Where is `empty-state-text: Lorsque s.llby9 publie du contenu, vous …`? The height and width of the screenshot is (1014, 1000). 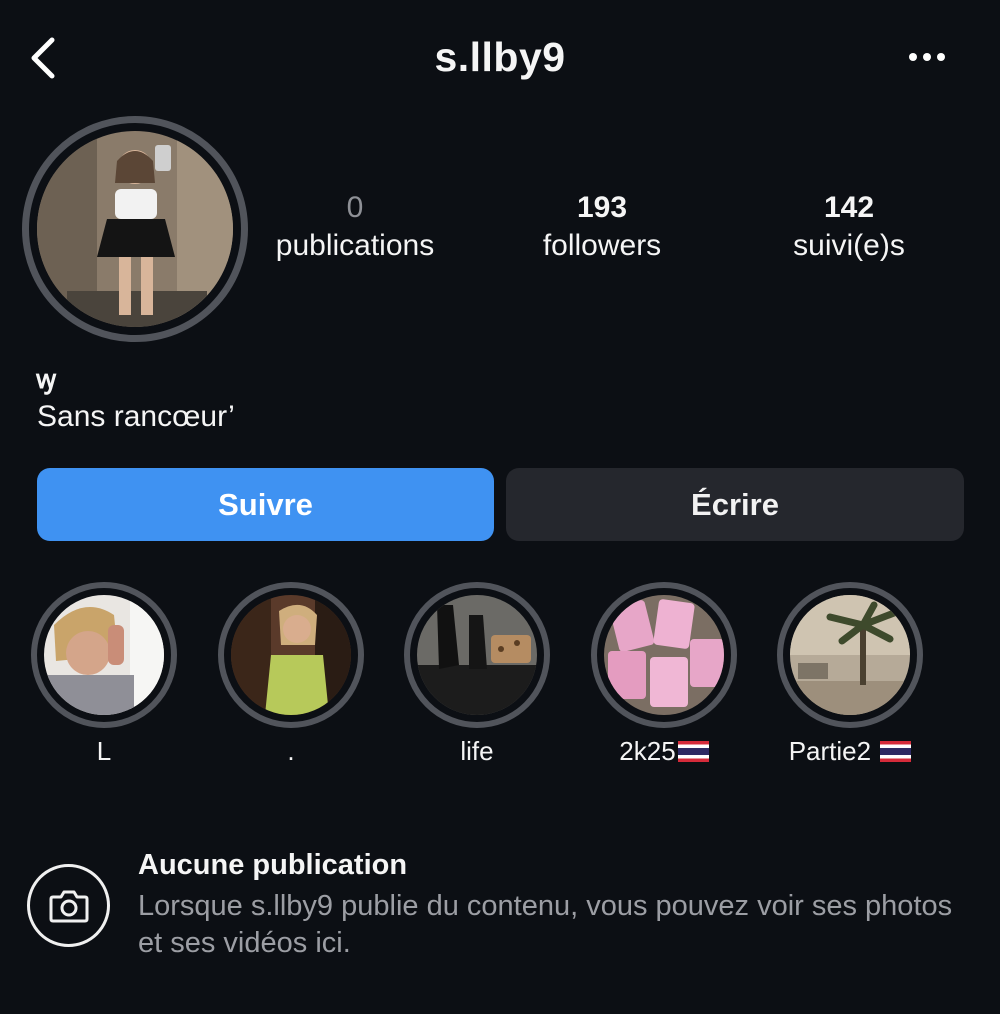
empty-state-text: Lorsque s.llby9 publie du contenu, vous … is located at coordinates (545, 924).